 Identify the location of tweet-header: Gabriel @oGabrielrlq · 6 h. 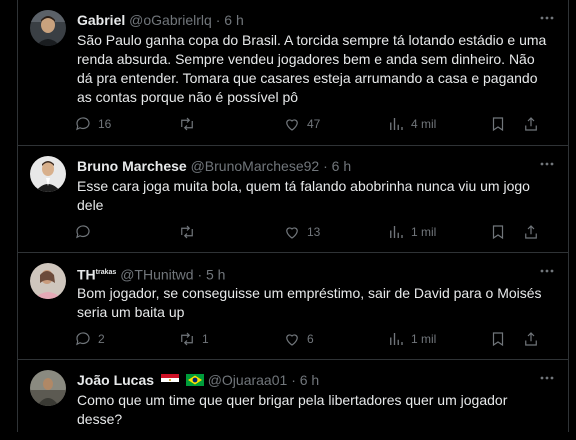
(160, 20).